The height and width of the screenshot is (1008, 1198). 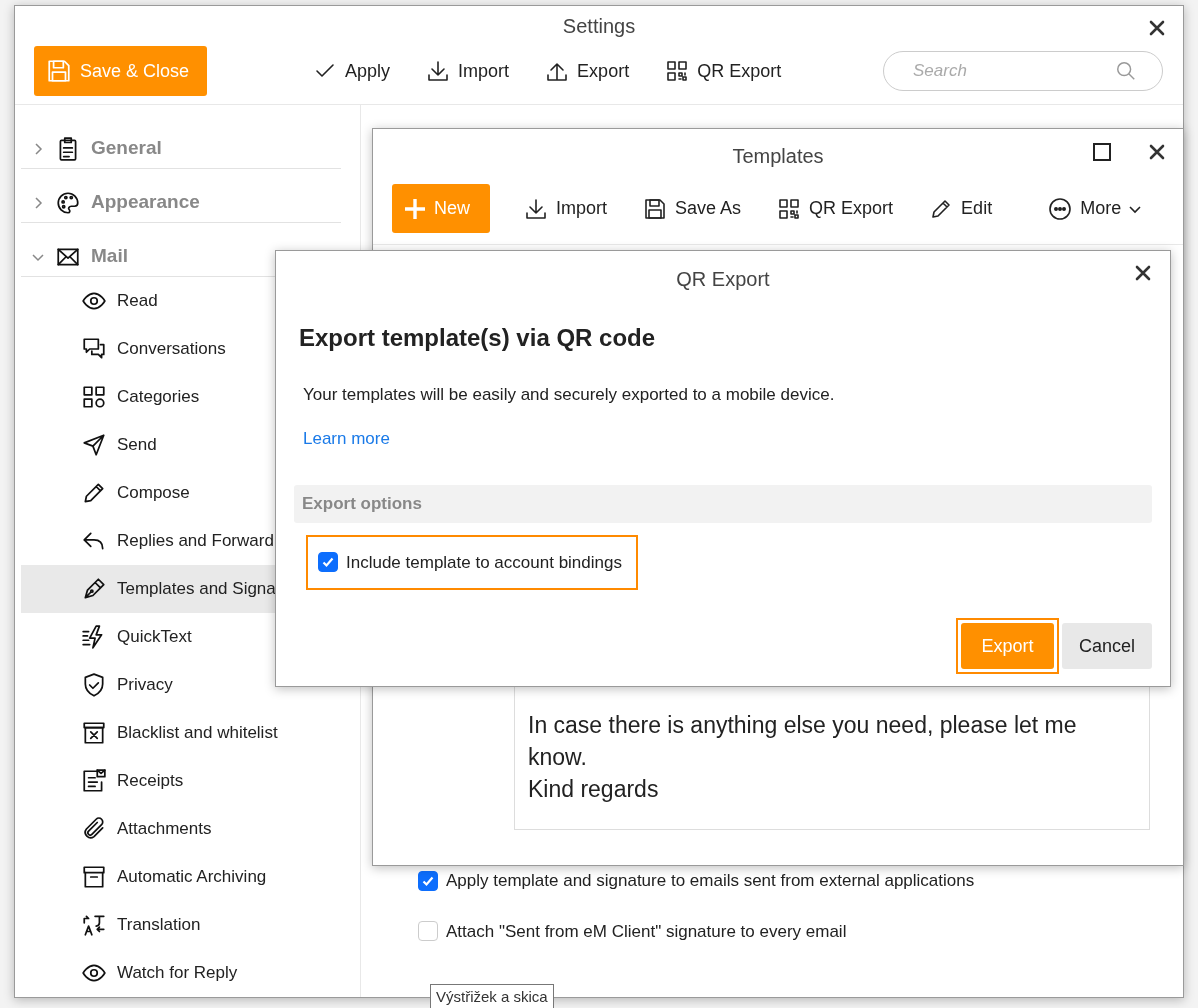 I want to click on search-icon, so click(x=1126, y=71).